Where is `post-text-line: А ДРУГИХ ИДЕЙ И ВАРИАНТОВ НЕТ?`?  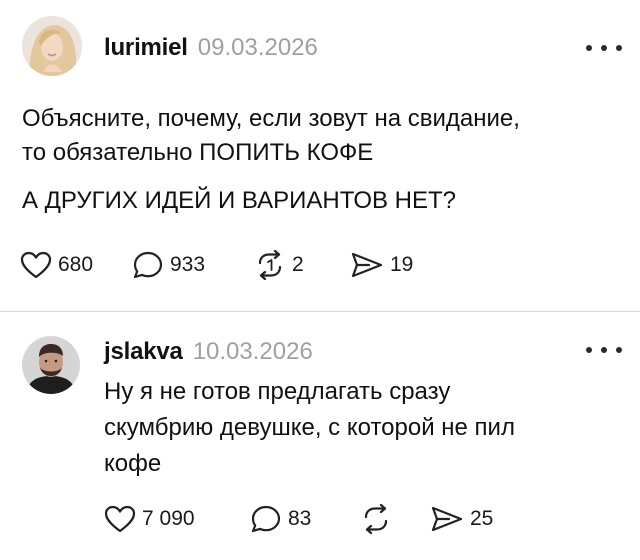 post-text-line: А ДРУГИХ ИДЕЙ И ВАРИАНТОВ НЕТ? is located at coordinates (239, 200).